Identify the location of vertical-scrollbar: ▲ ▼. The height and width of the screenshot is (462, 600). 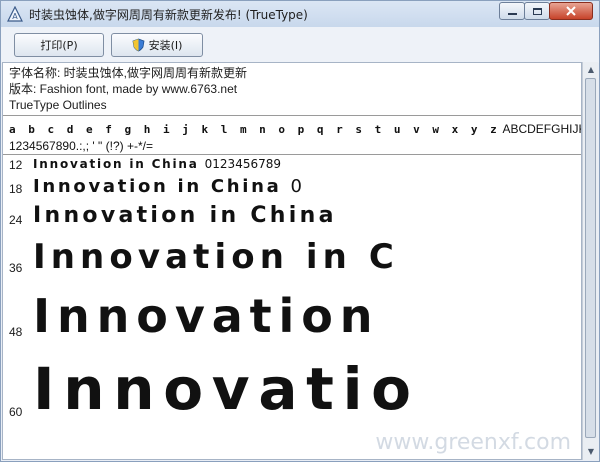
(590, 261).